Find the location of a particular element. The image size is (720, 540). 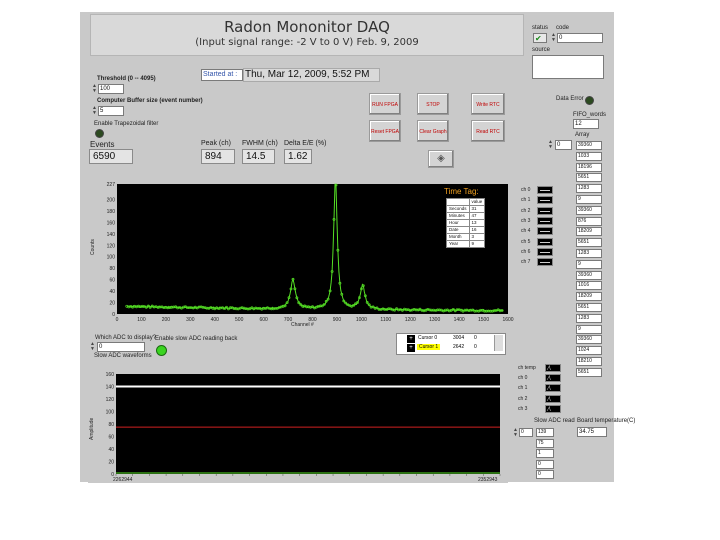

slow-adc-read-cell: 75 is located at coordinates (545, 443).